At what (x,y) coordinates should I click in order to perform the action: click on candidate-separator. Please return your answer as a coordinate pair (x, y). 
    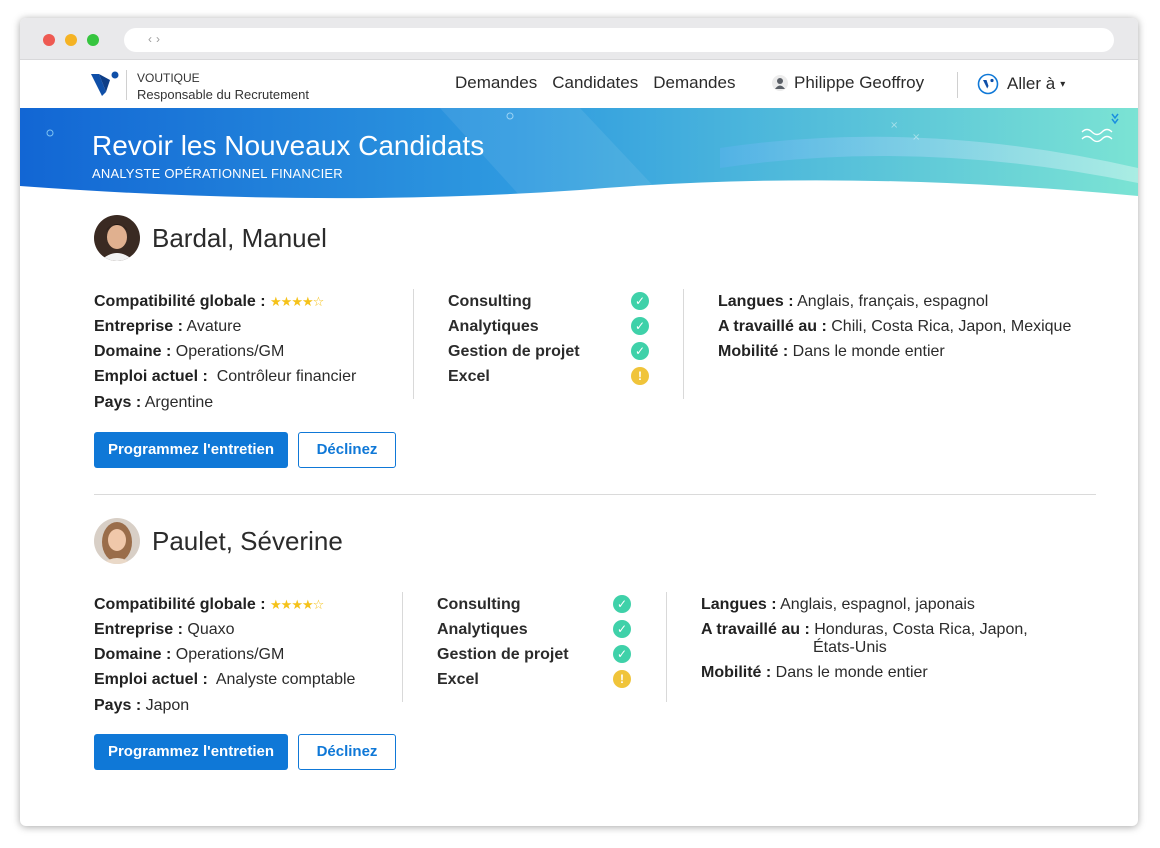
    Looking at the image, I should click on (595, 494).